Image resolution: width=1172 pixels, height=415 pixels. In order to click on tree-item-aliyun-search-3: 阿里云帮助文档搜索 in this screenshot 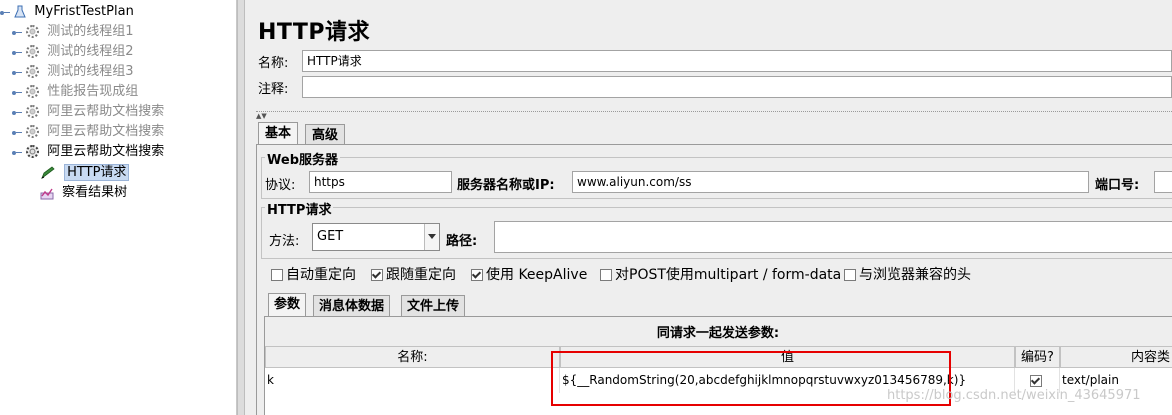, I will do `click(88, 152)`.